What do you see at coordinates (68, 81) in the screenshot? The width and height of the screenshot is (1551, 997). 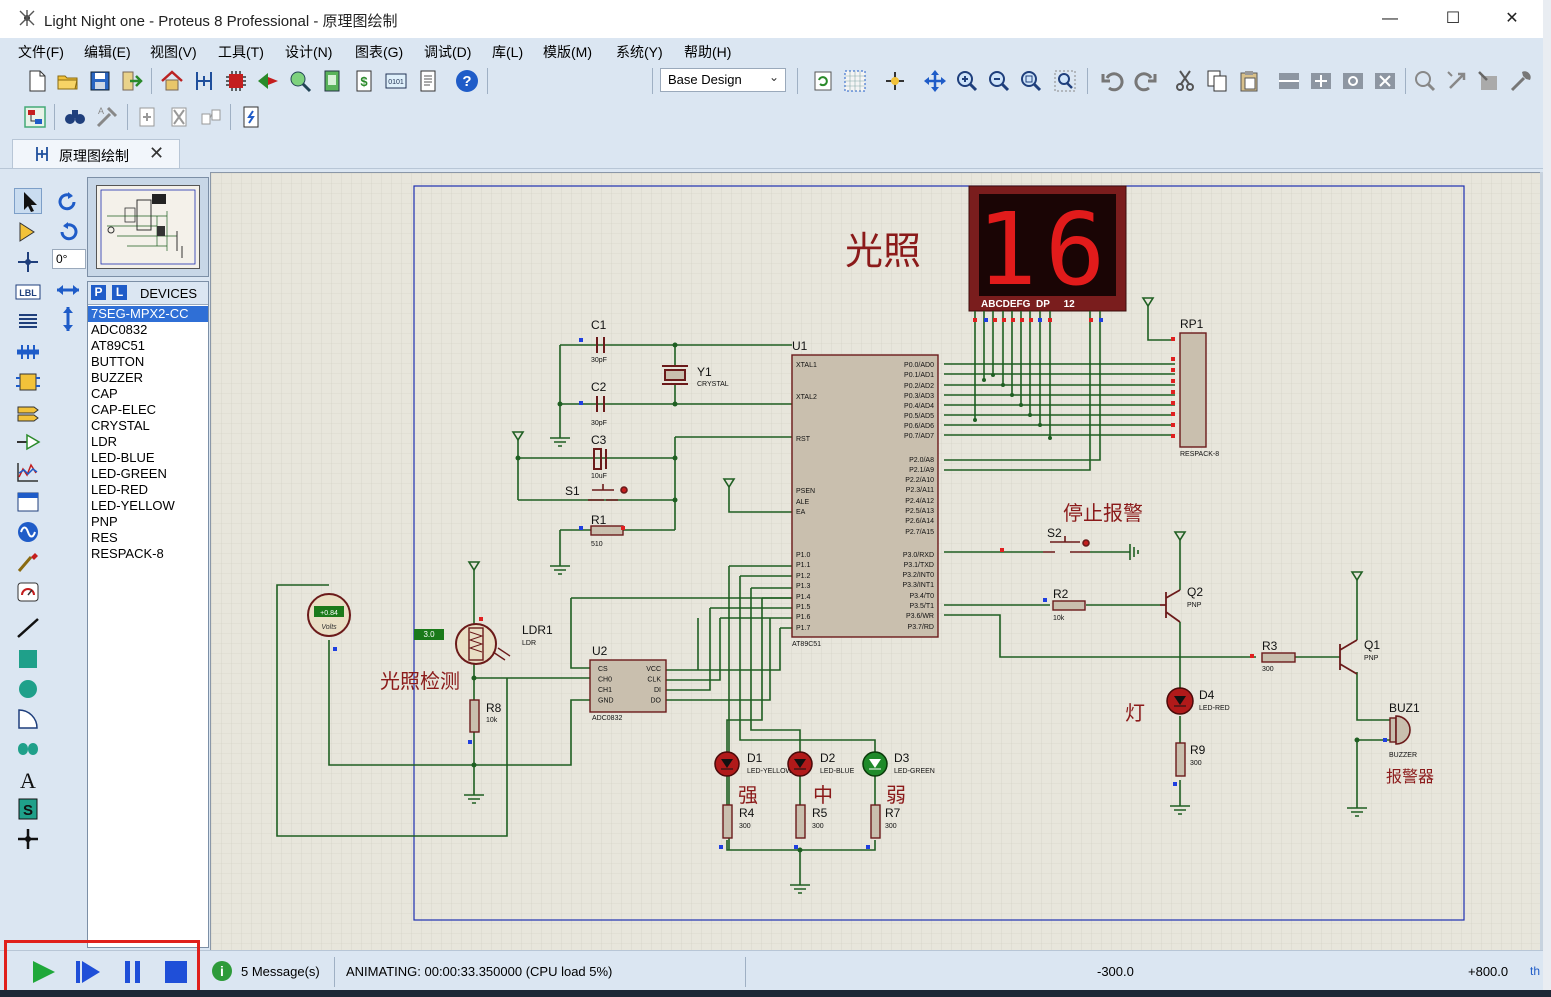 I see `open-folder-icon` at bounding box center [68, 81].